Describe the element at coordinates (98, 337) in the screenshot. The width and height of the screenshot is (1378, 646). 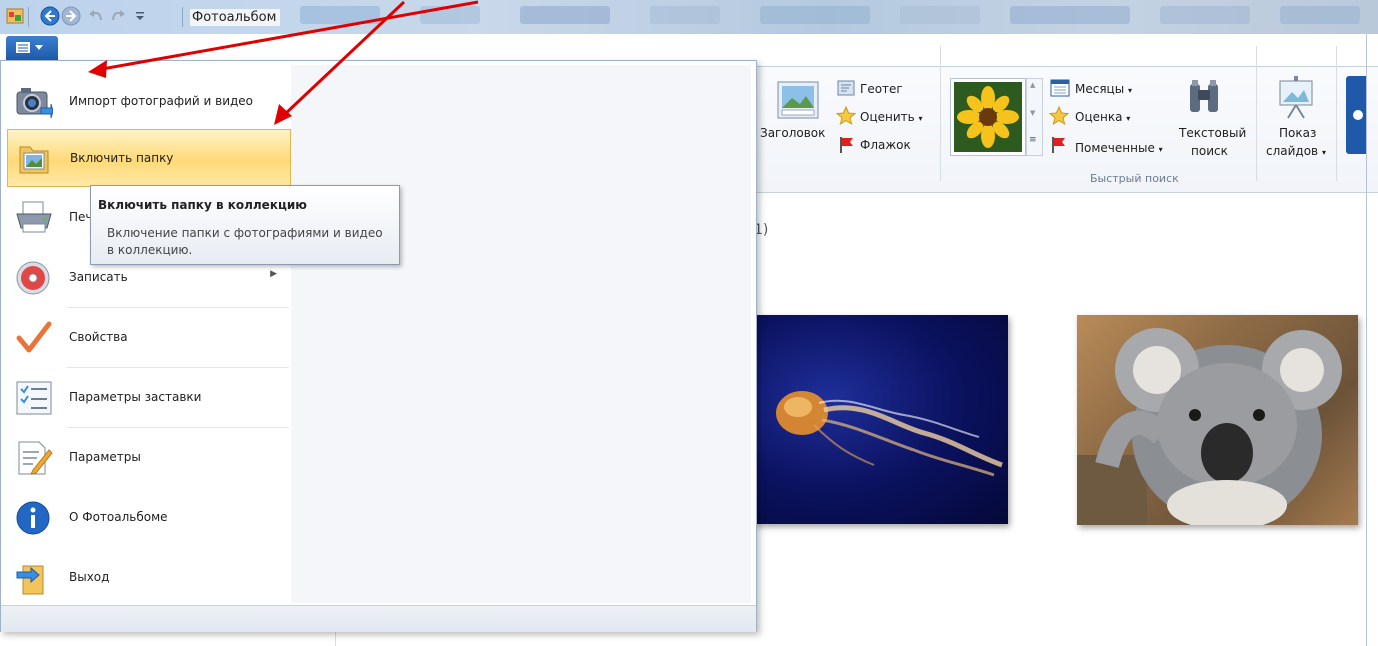
I see `menu-item-label: Свойства` at that location.